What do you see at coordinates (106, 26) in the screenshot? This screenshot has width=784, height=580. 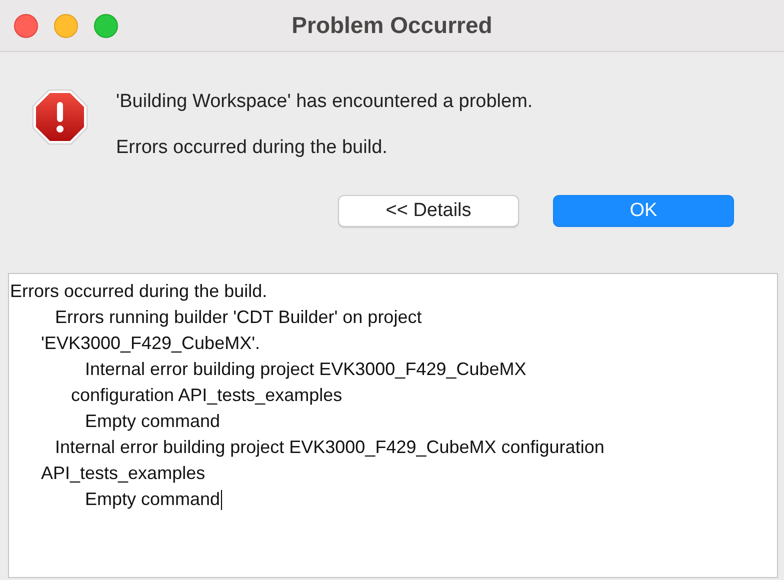 I see `zoom-button` at bounding box center [106, 26].